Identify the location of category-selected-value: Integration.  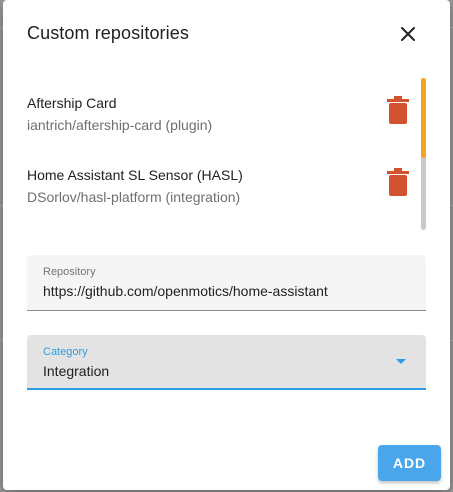
(76, 371).